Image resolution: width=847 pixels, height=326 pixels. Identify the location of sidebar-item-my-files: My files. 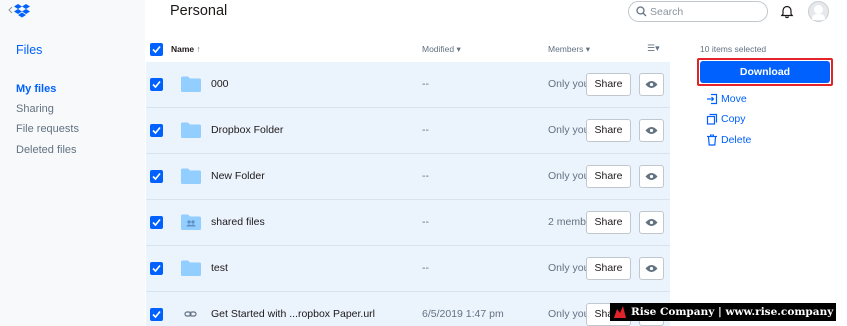
(36, 89).